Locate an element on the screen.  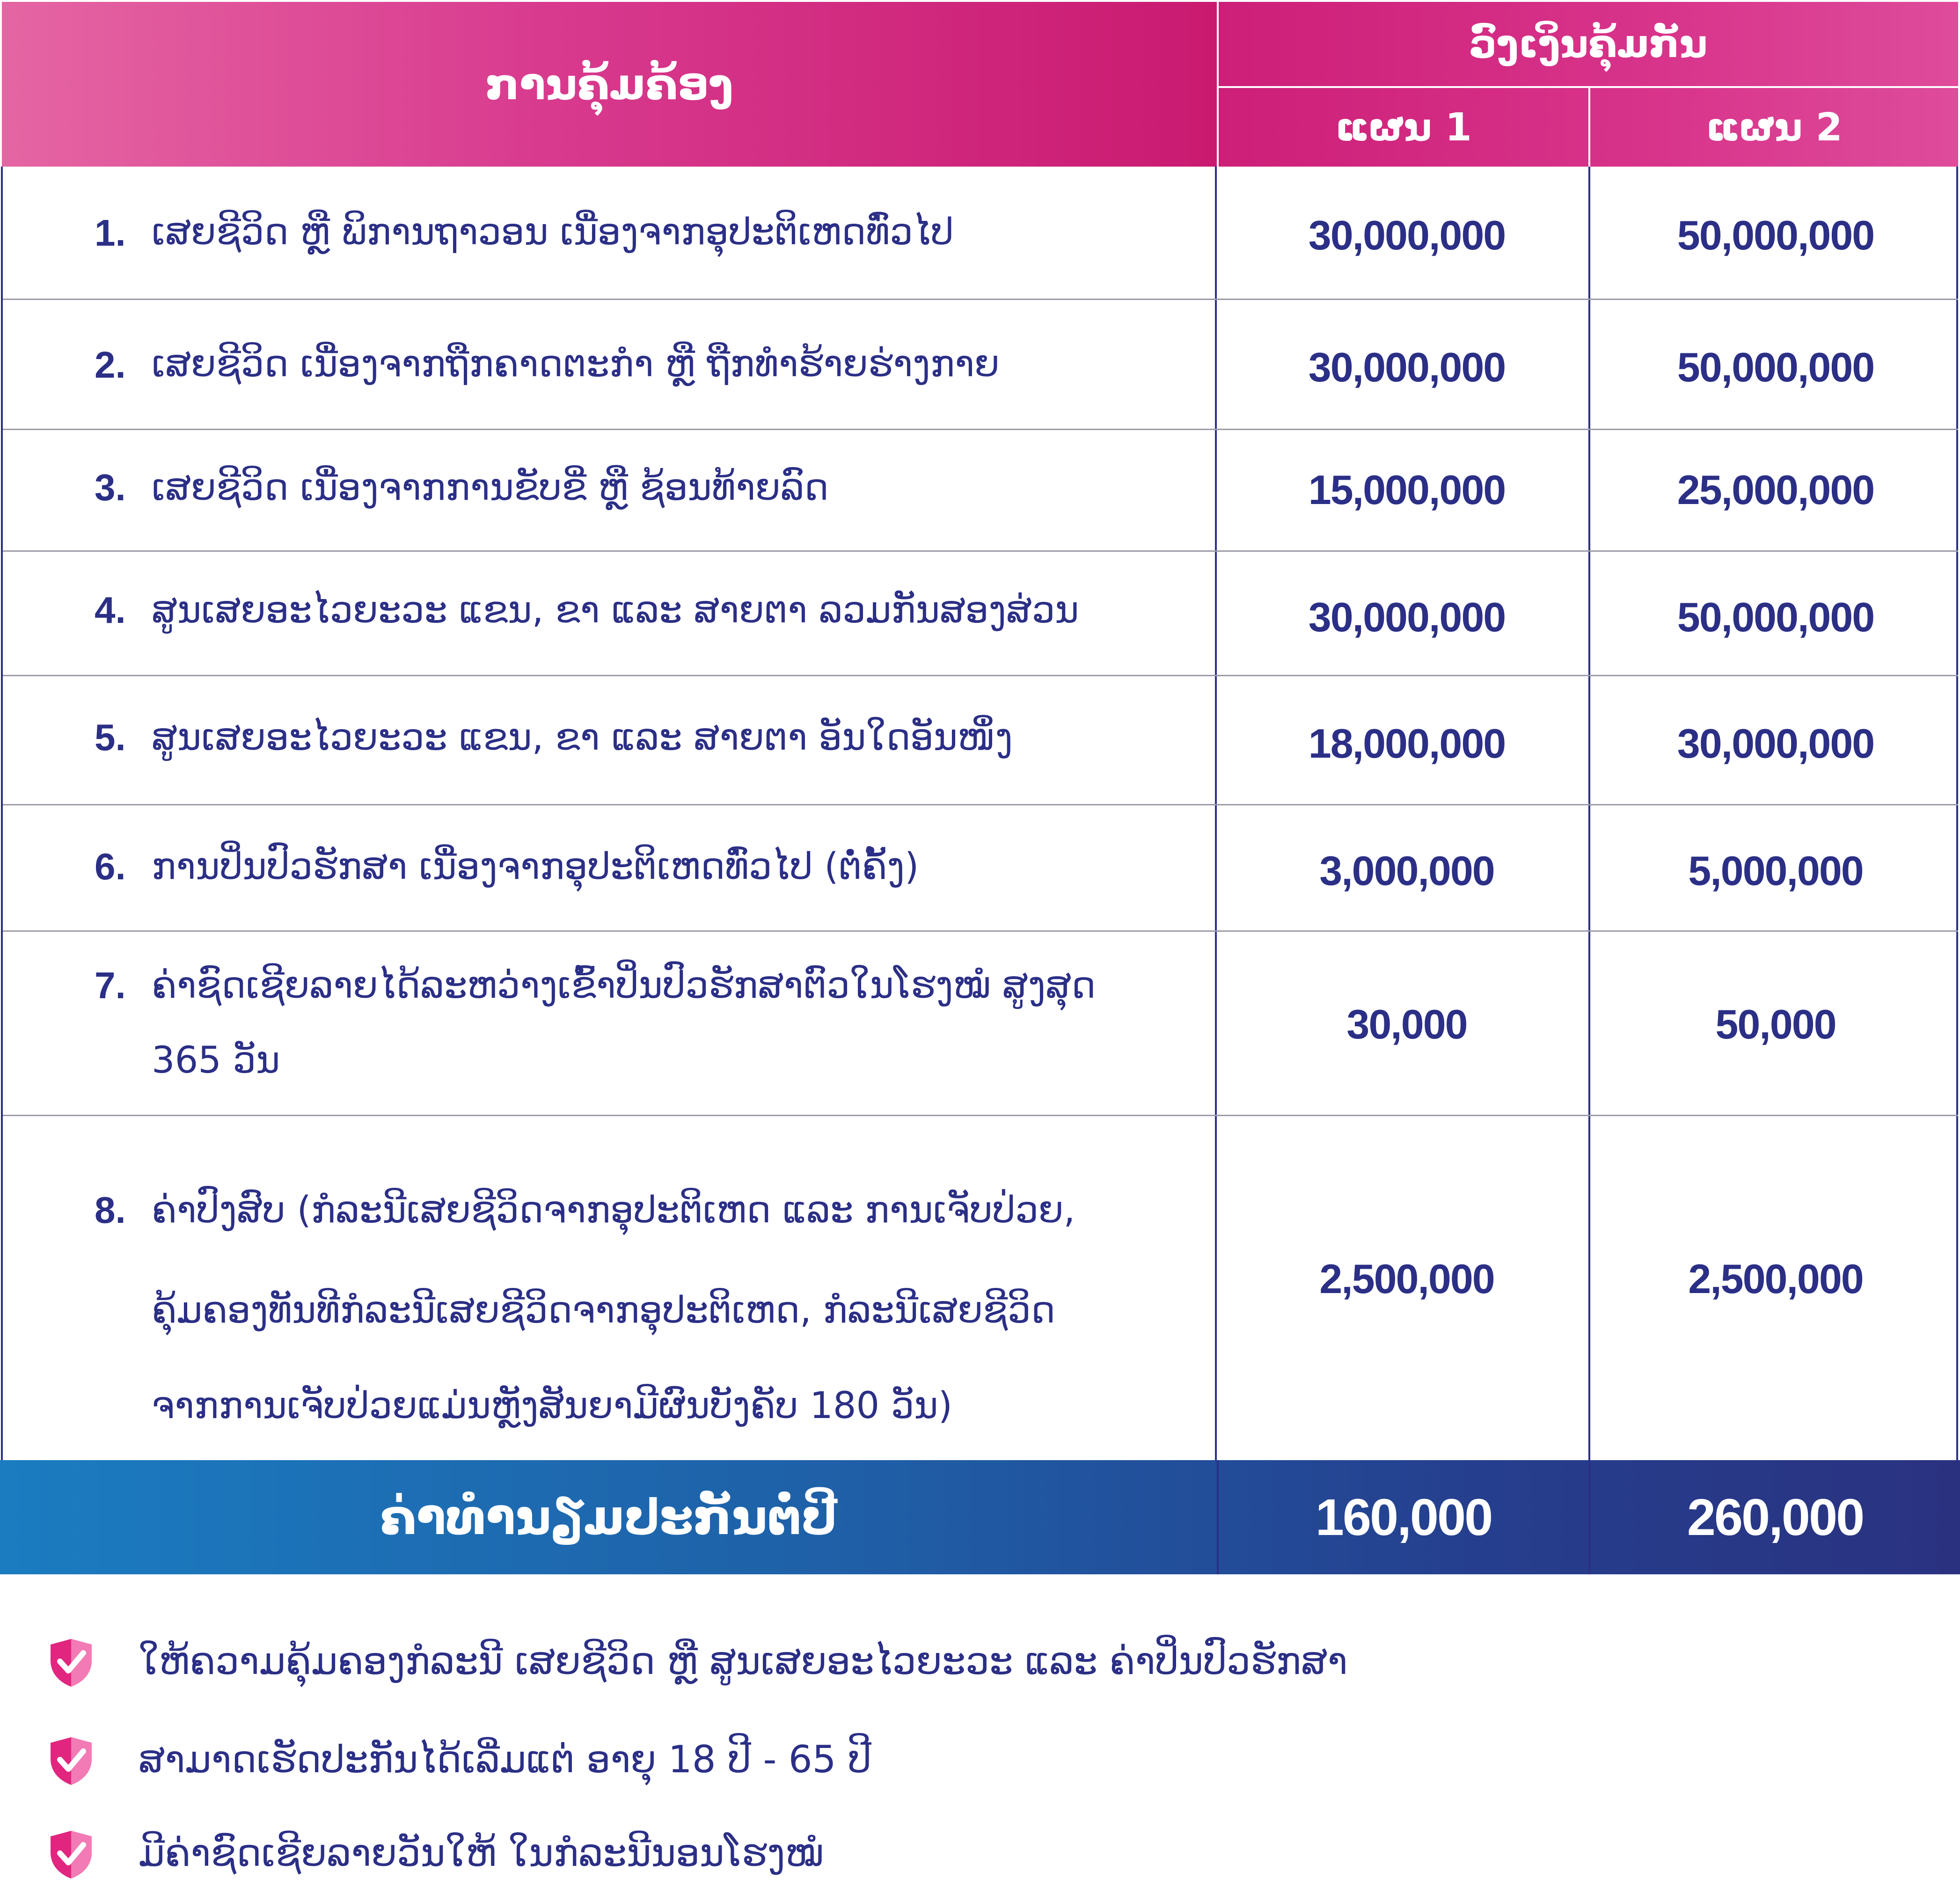
plan2-value: 2,500,000 is located at coordinates (1776, 1279).